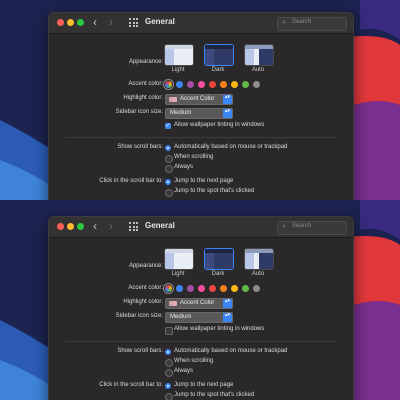 This screenshot has height=400, width=400. What do you see at coordinates (302, 22) in the screenshot?
I see `search-placeholder: Search` at bounding box center [302, 22].